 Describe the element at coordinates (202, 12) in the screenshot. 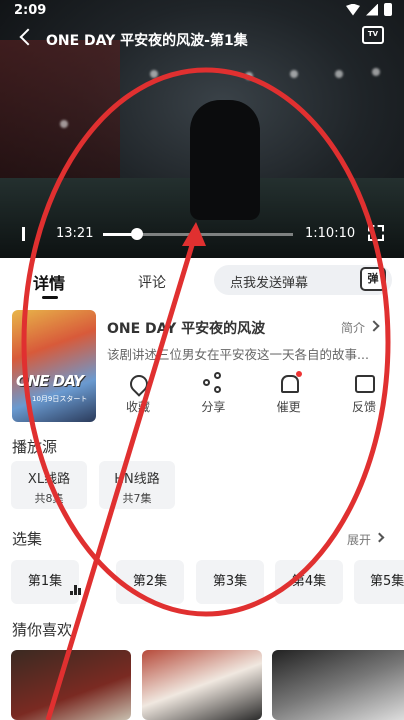

I see `status-bar: 2:09` at that location.